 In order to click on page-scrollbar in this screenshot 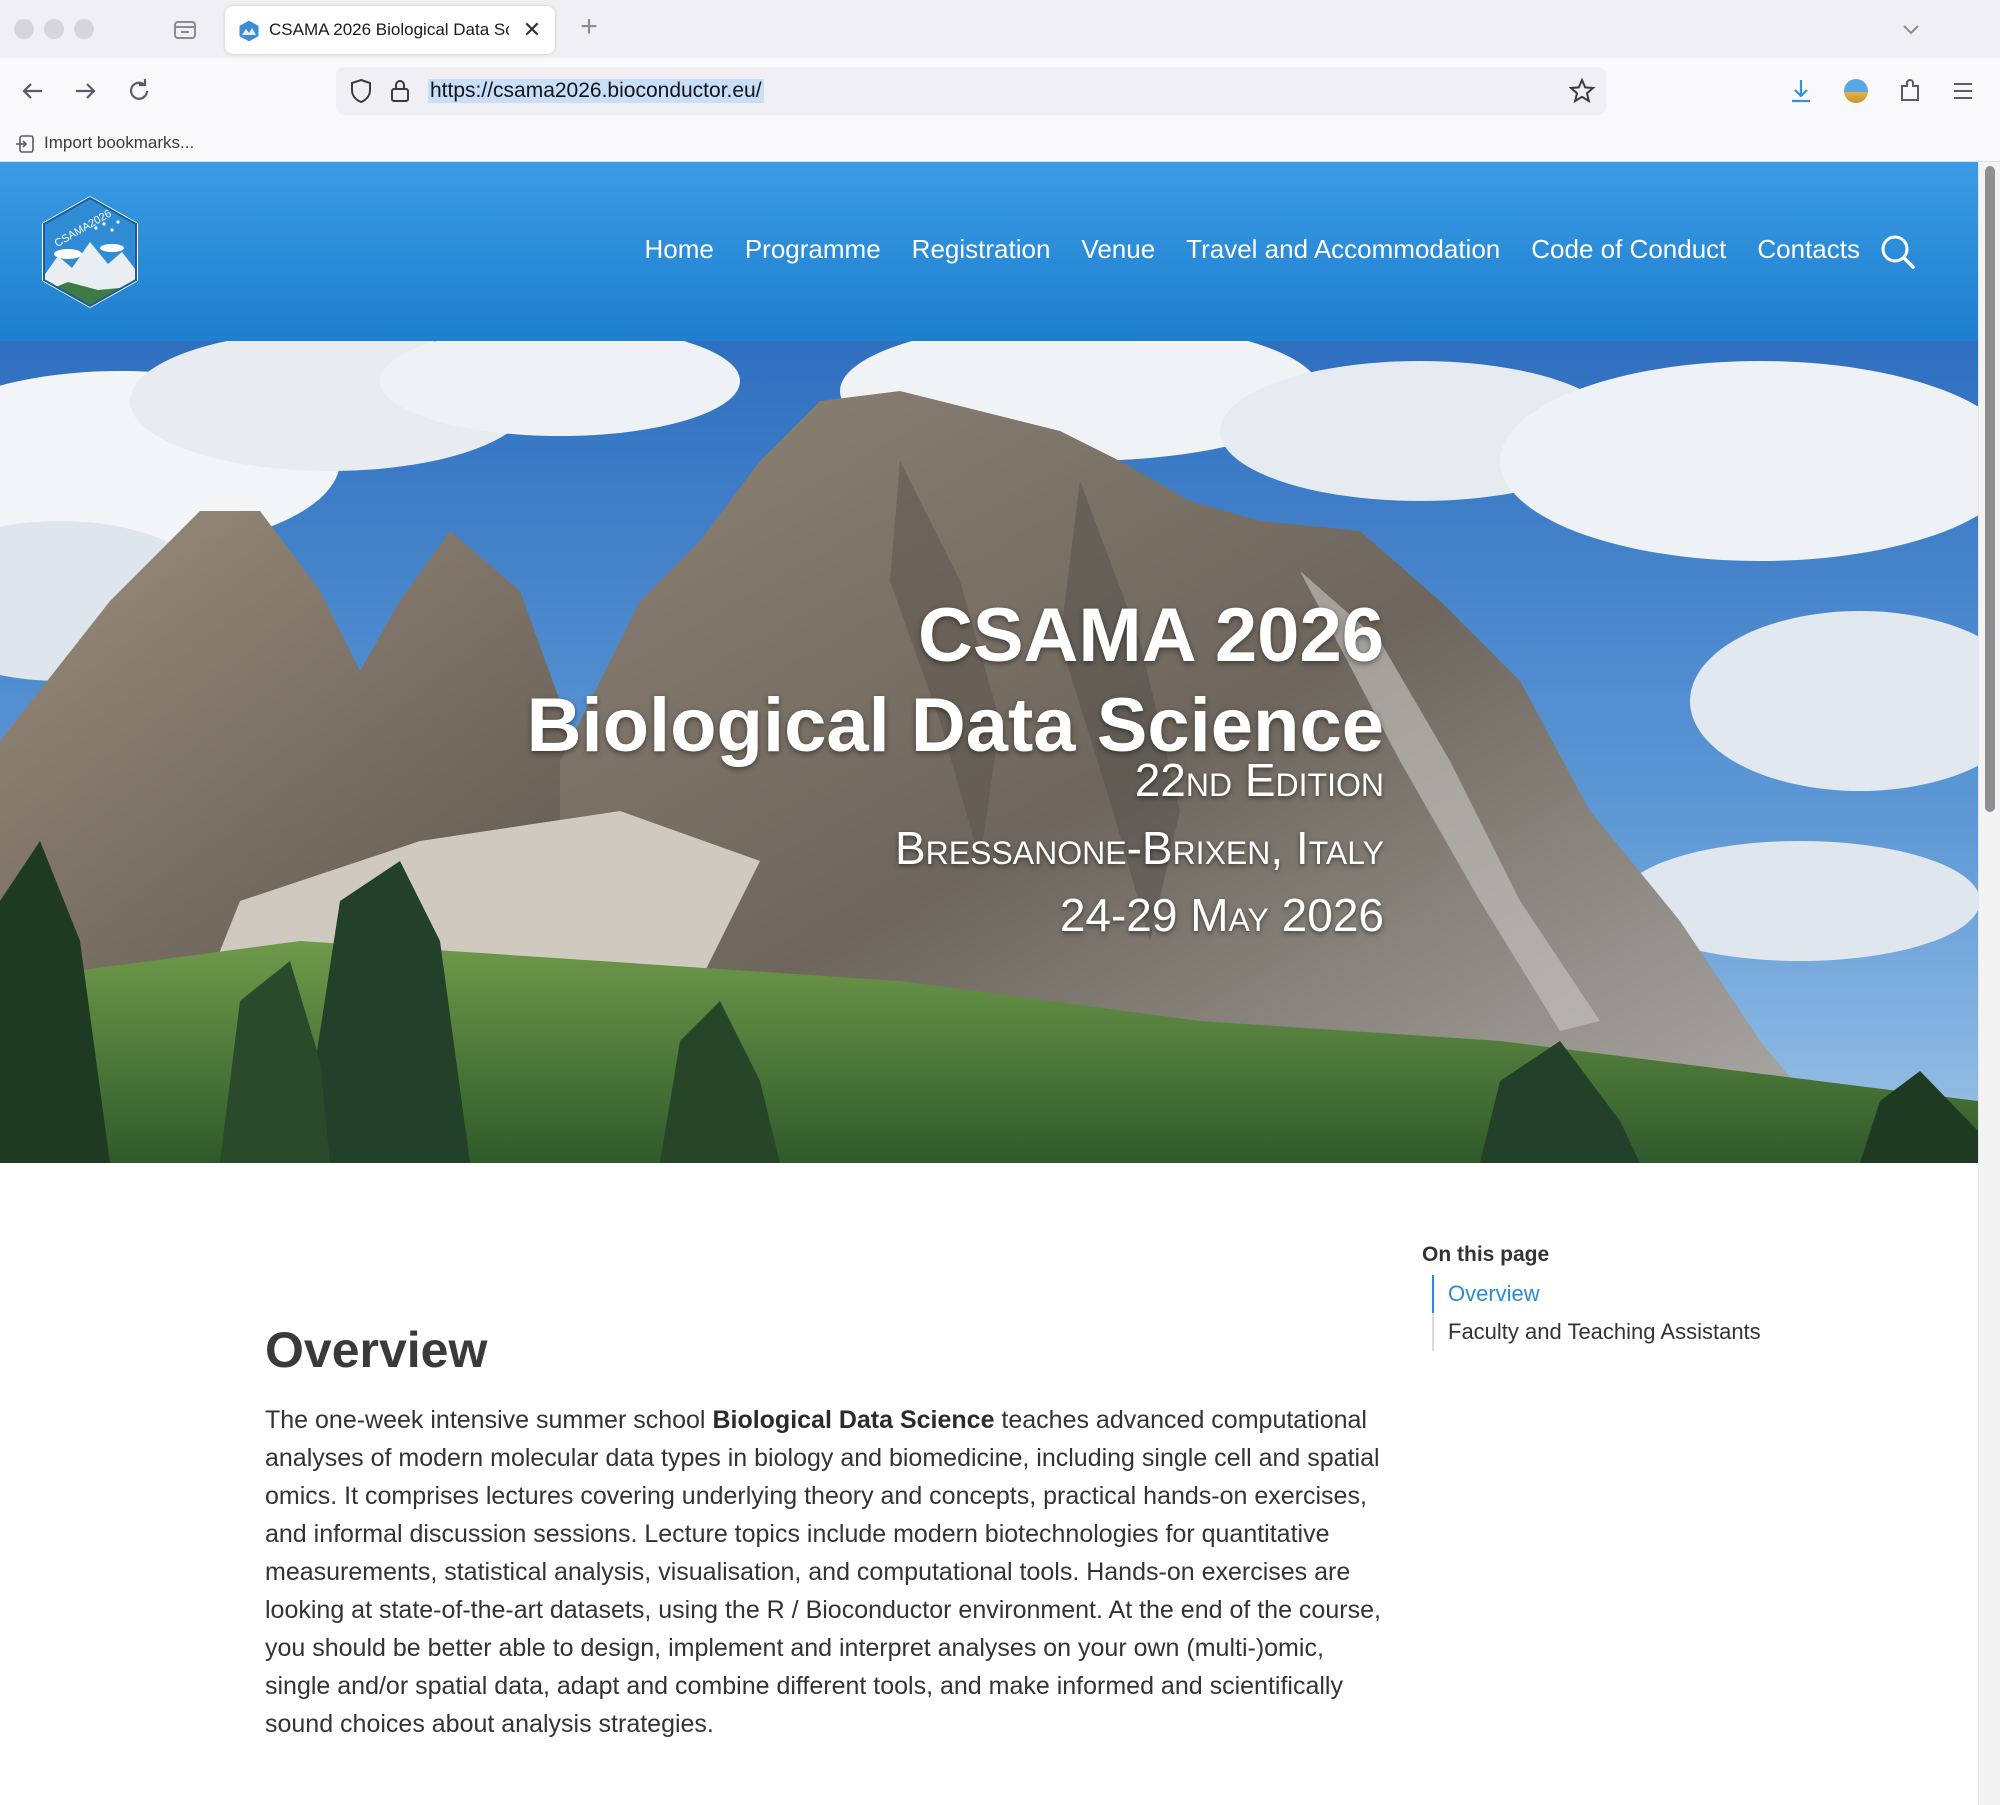, I will do `click(1989, 983)`.